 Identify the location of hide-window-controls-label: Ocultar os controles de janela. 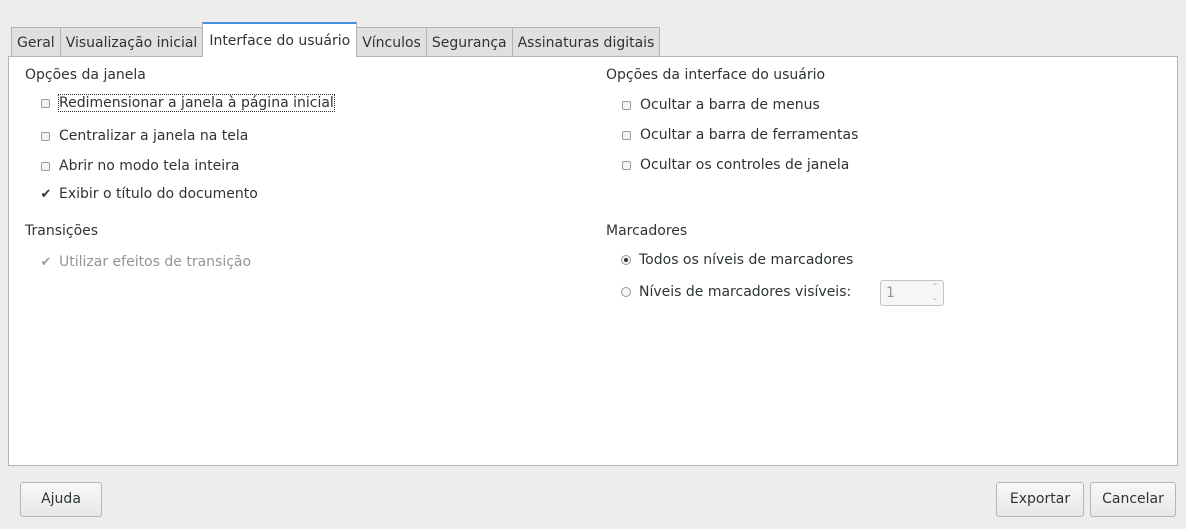
(745, 165).